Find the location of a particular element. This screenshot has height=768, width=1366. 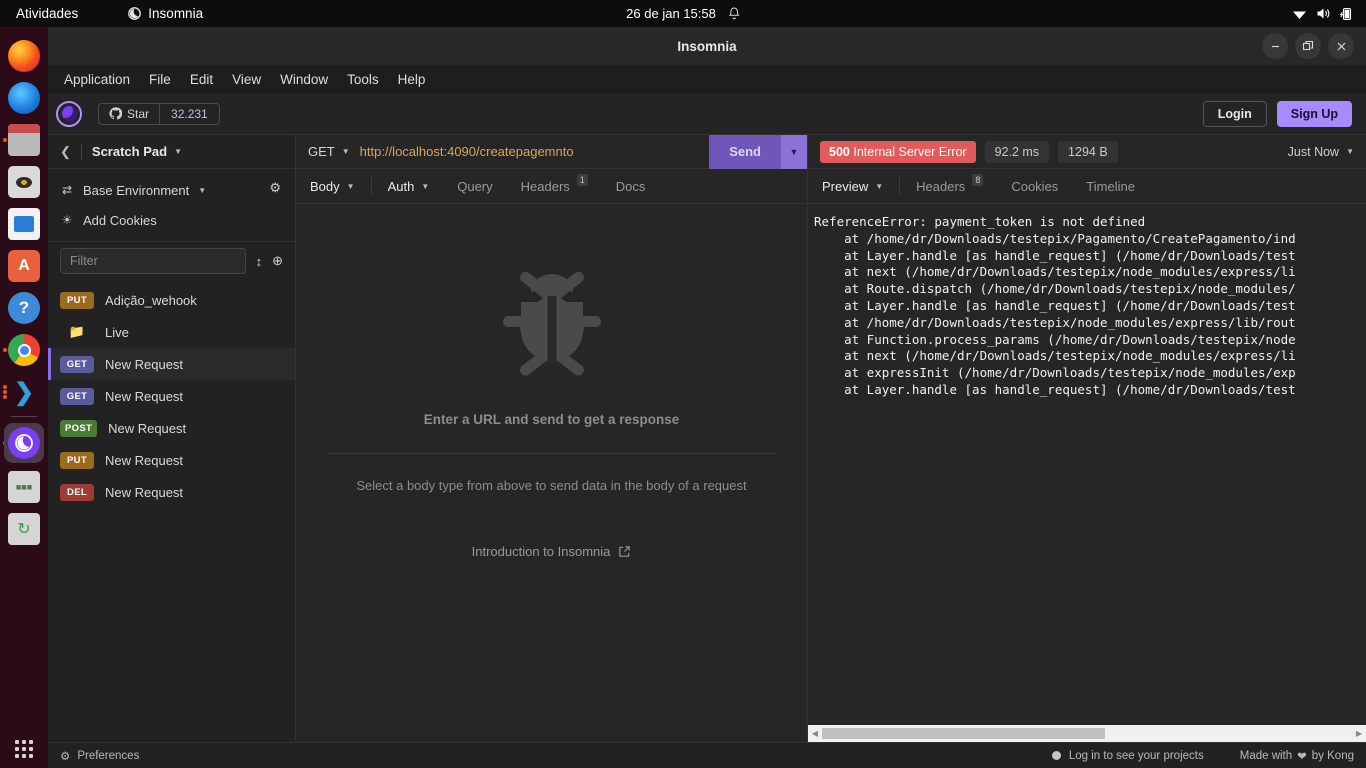

dock-item-files is located at coordinates (24, 140).